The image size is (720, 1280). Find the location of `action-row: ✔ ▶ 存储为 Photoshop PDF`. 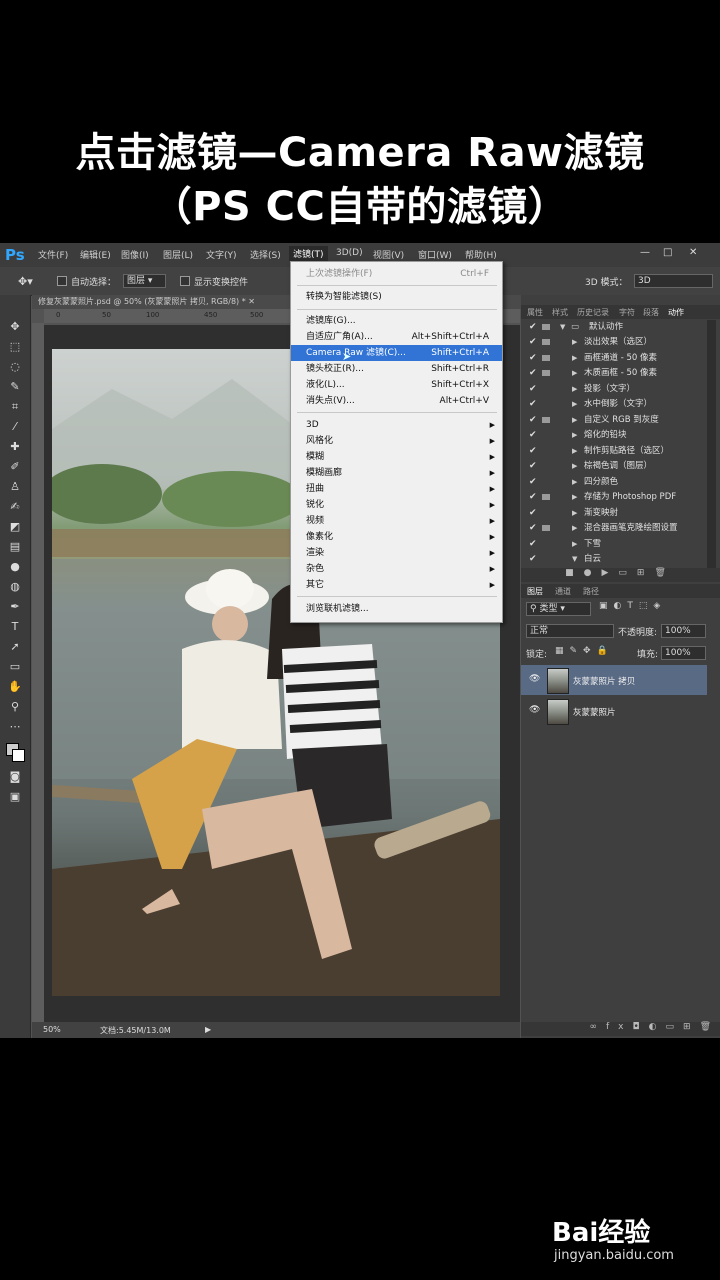

action-row: ✔ ▶ 存储为 Photoshop PDF is located at coordinates (614, 497).